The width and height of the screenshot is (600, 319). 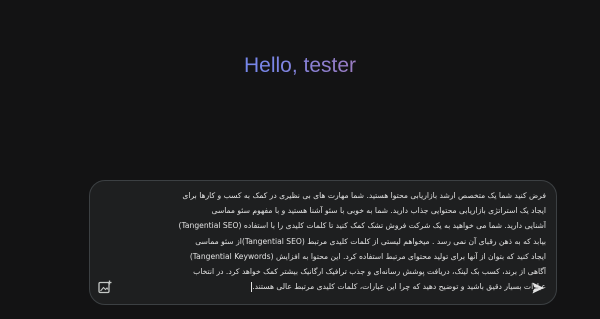 I want to click on greeting-title: Hello, tester, so click(x=300, y=66).